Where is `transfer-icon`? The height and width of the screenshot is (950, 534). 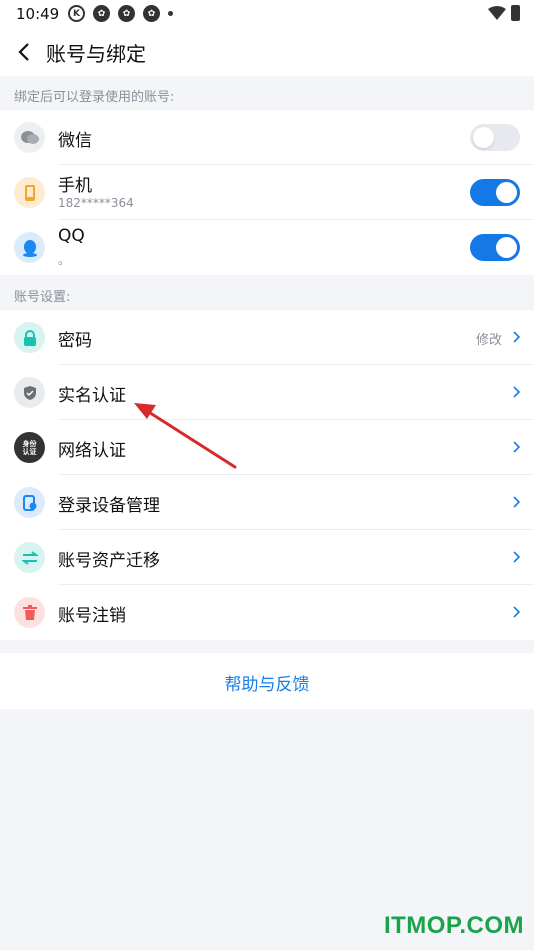 transfer-icon is located at coordinates (29, 557).